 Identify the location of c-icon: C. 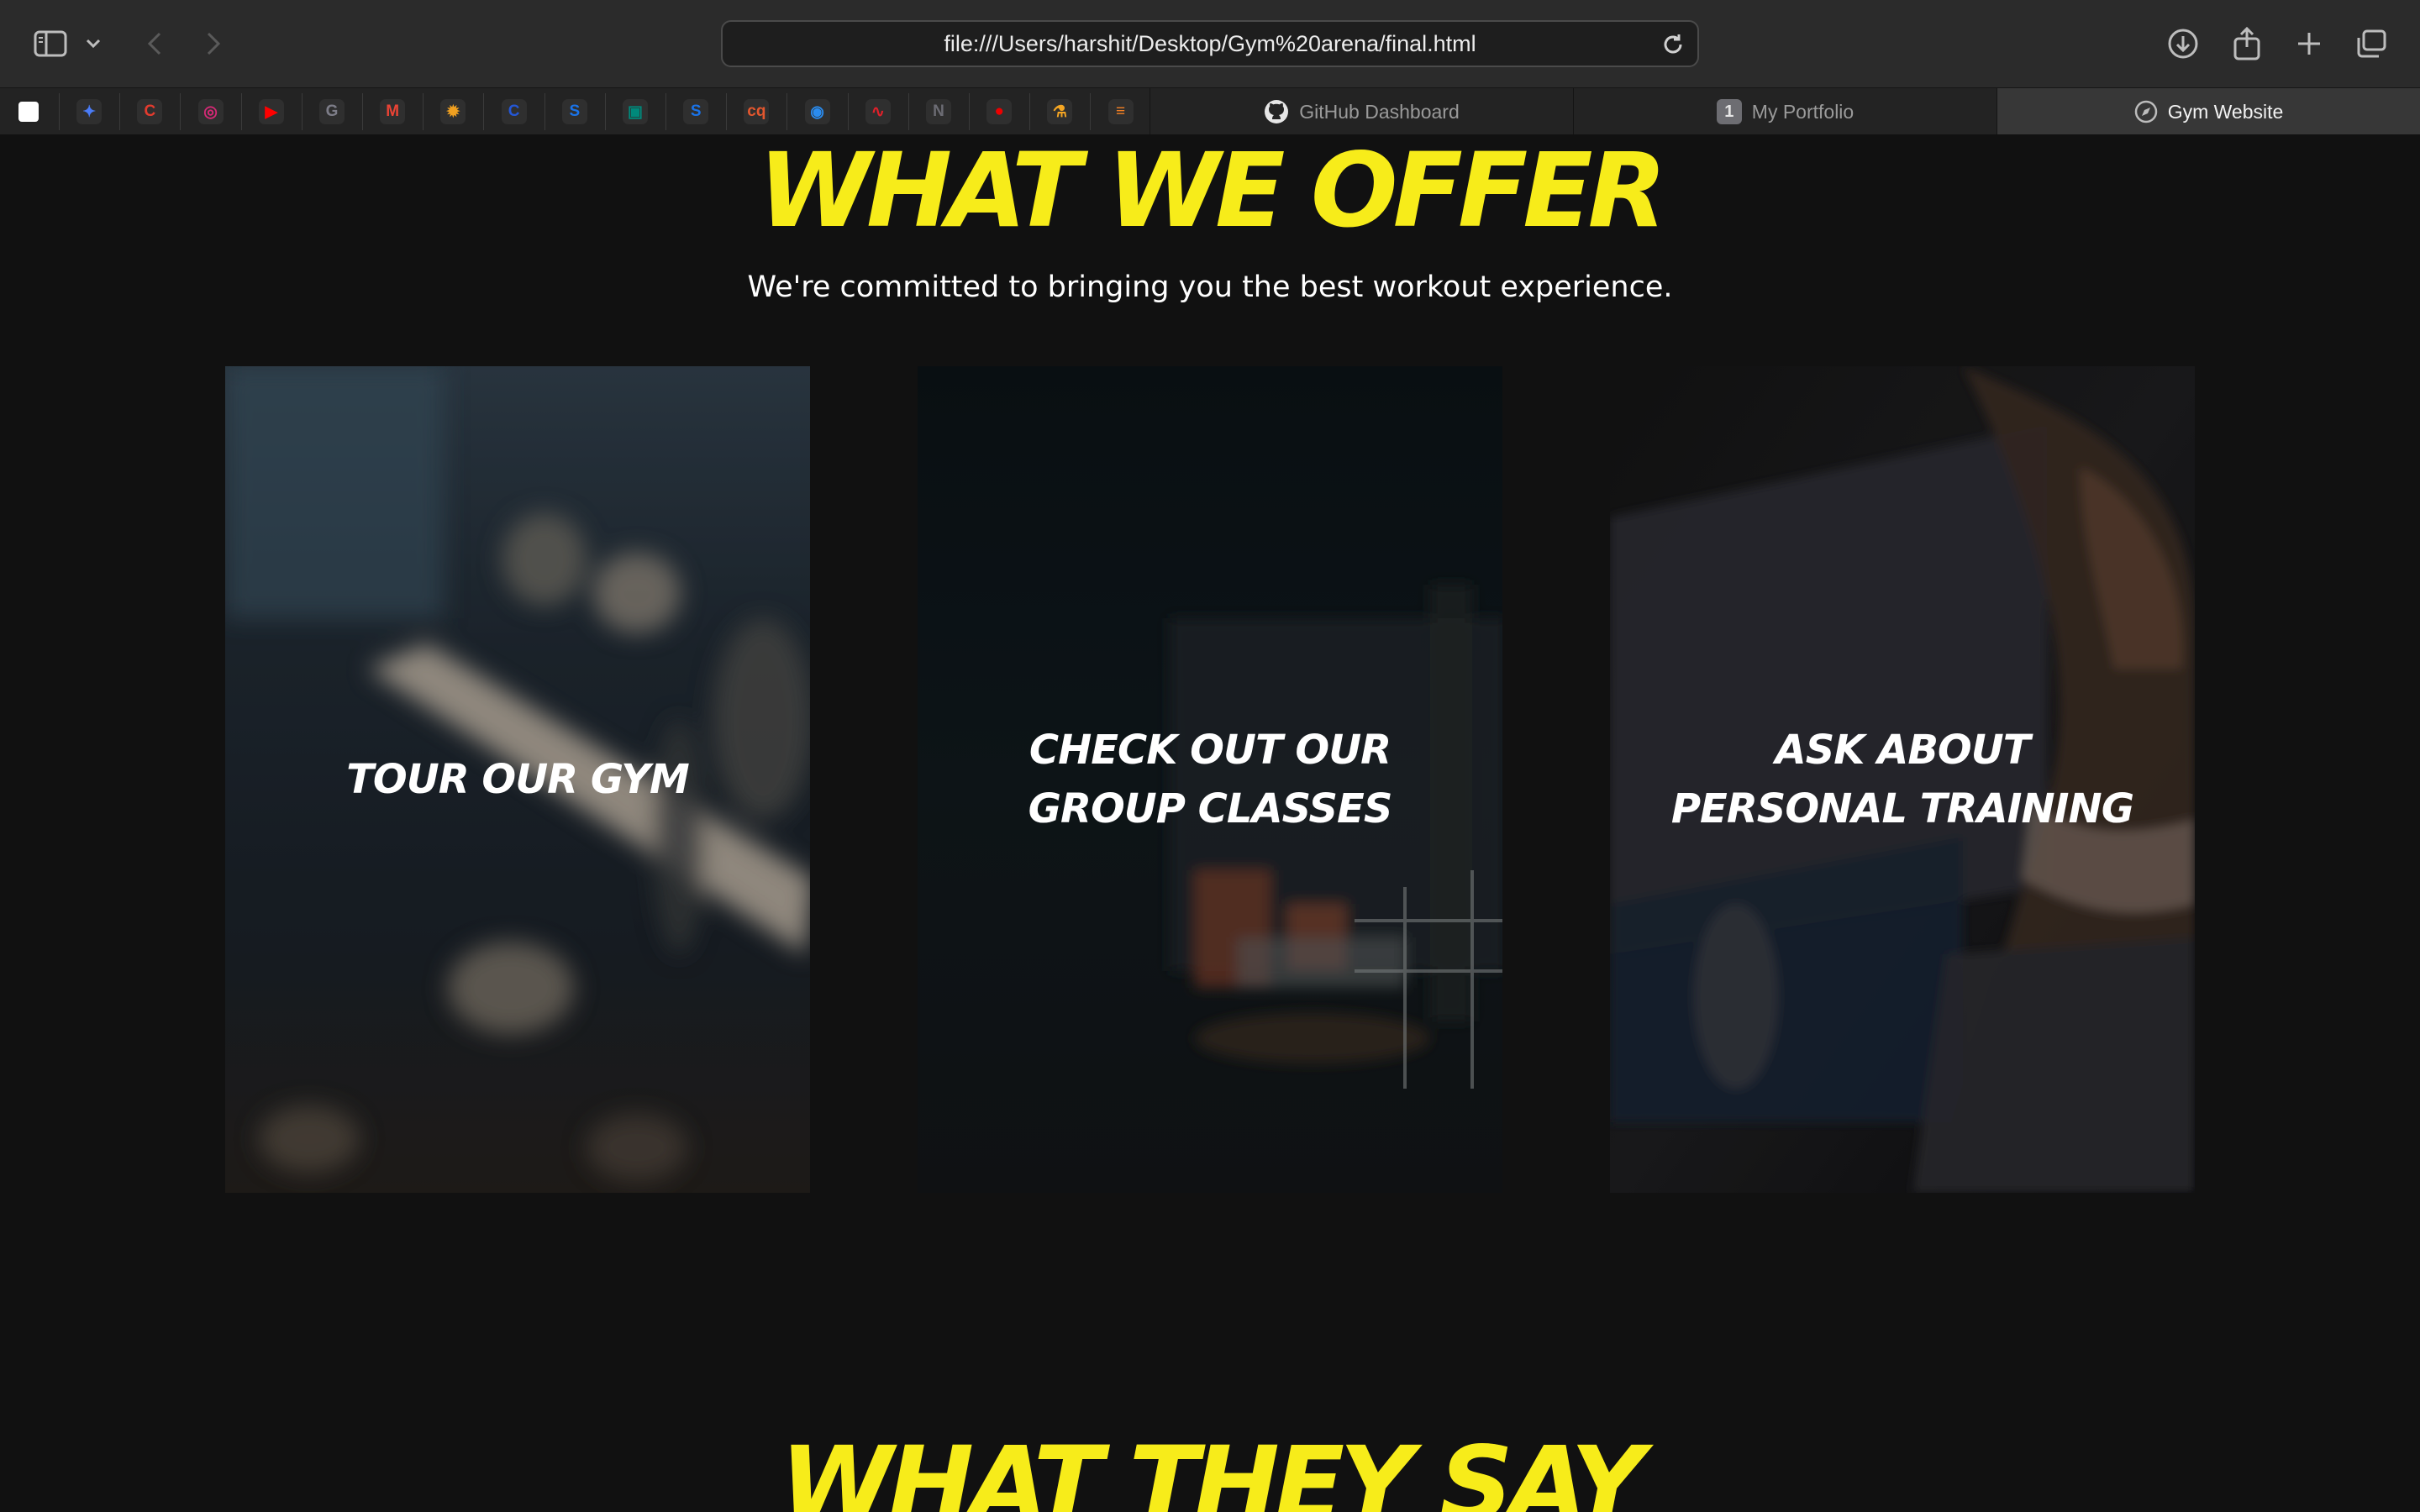
(514, 111).